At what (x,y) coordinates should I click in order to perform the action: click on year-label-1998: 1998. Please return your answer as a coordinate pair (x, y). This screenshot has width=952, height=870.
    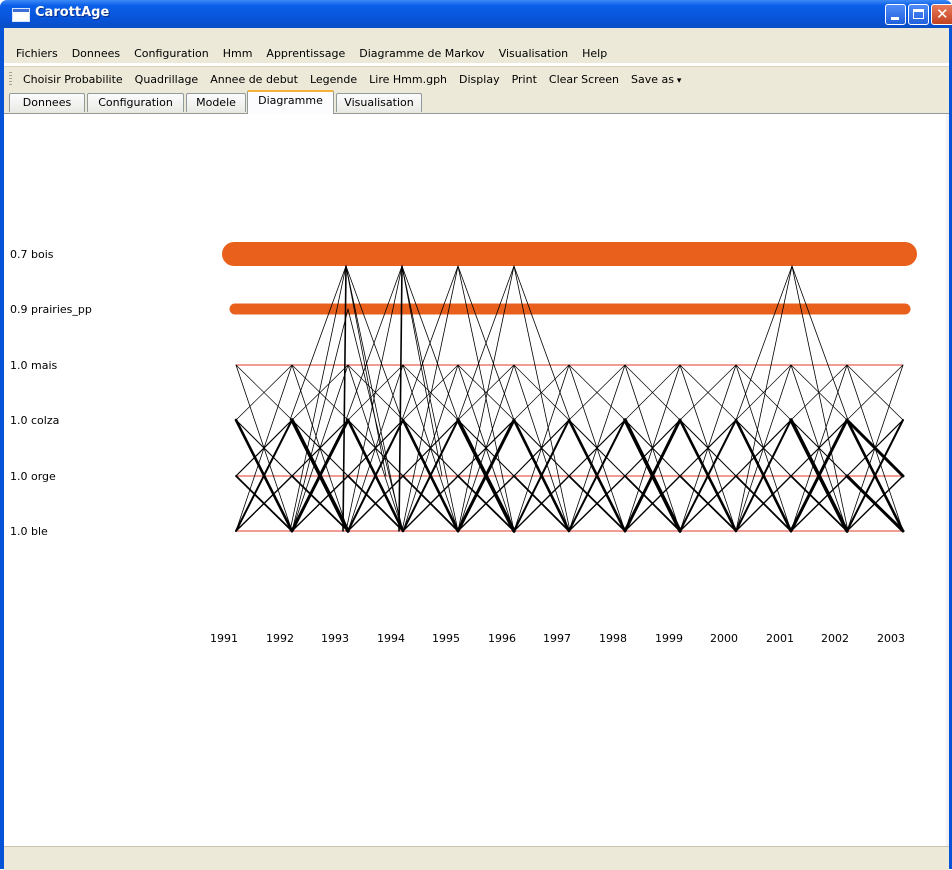
    Looking at the image, I should click on (613, 638).